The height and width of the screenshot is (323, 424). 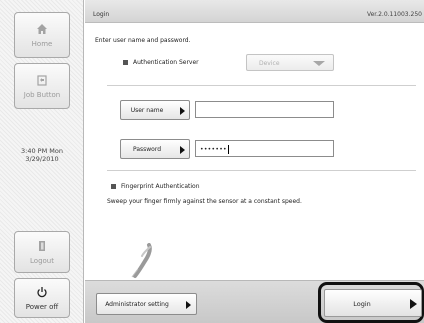 What do you see at coordinates (394, 14) in the screenshot?
I see `version-label: Ver.2.0.11003.250` at bounding box center [394, 14].